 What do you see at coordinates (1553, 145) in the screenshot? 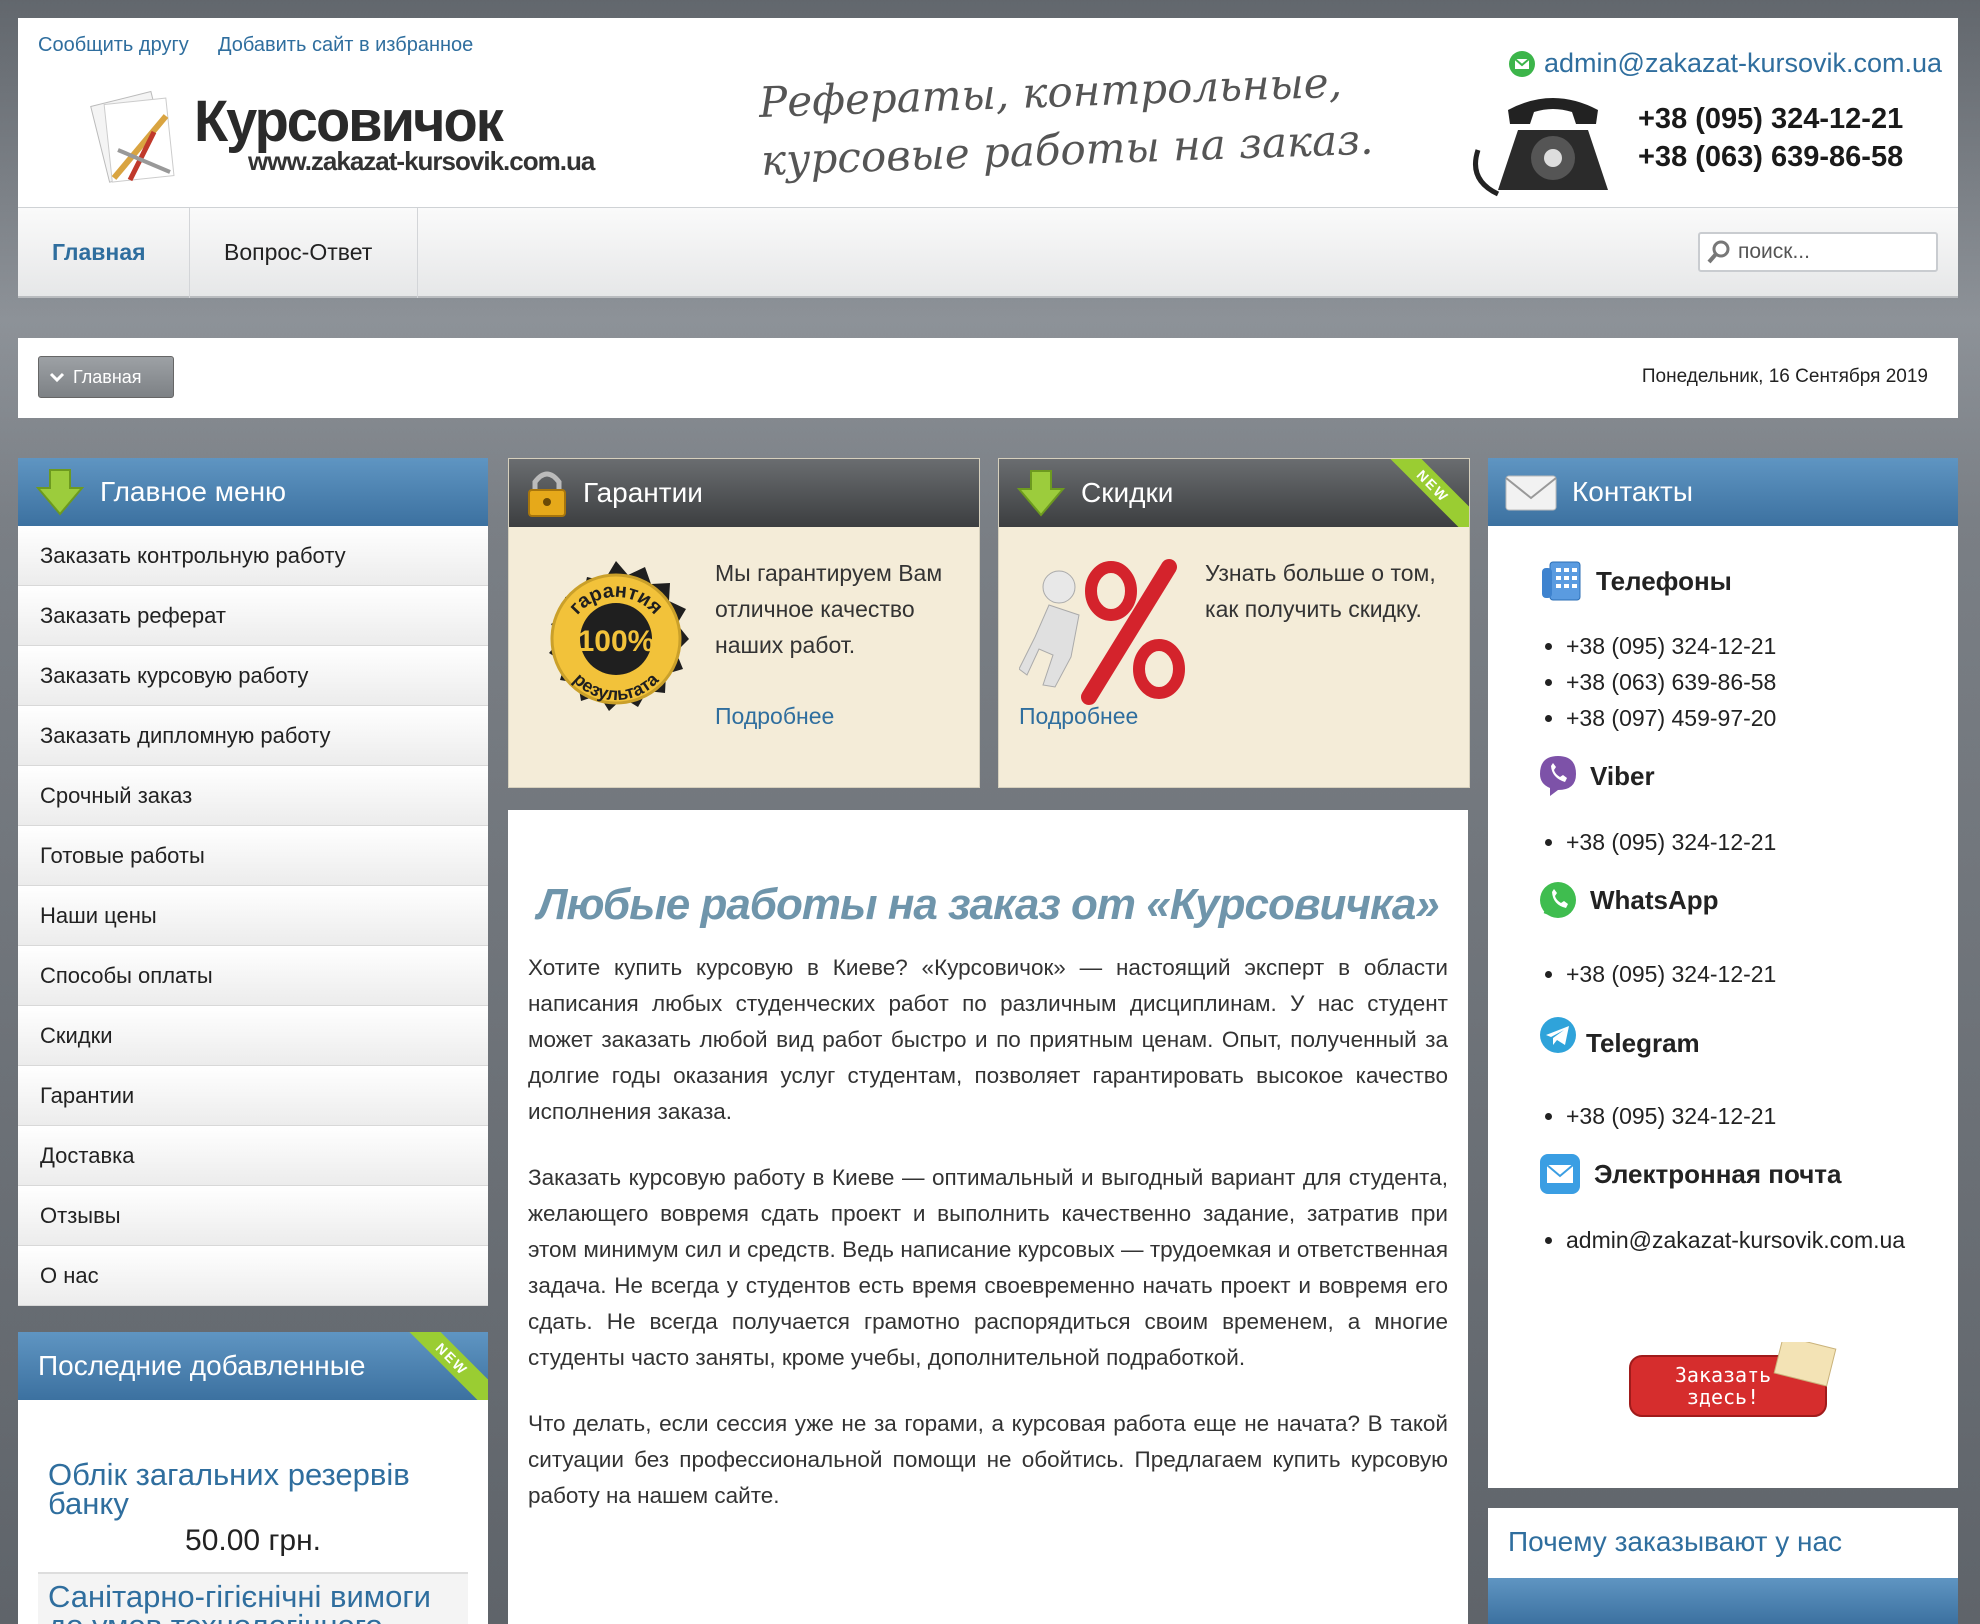
I see `telephone-icon` at bounding box center [1553, 145].